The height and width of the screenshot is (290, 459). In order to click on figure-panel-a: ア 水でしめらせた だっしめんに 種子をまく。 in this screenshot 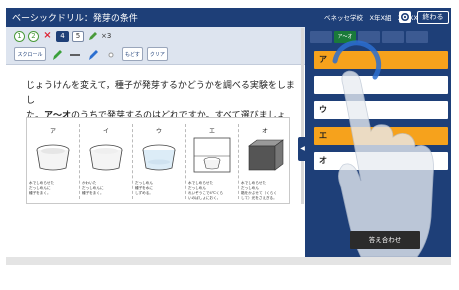, I will do `click(53, 161)`.